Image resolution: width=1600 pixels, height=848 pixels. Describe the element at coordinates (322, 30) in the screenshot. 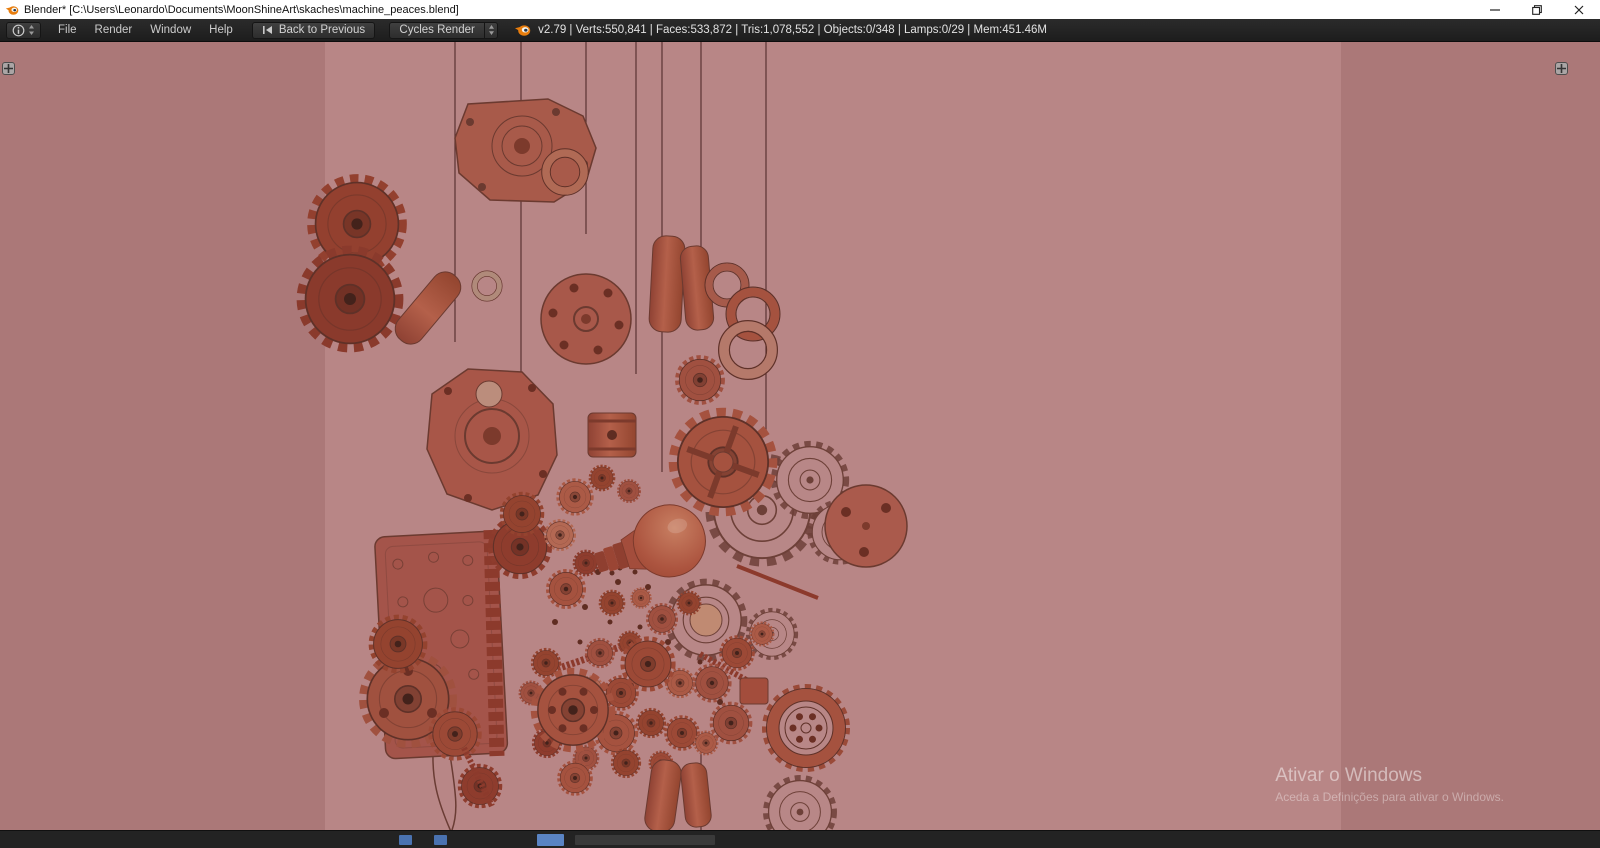

I see `back-to-previous-label: Back to Previous` at that location.